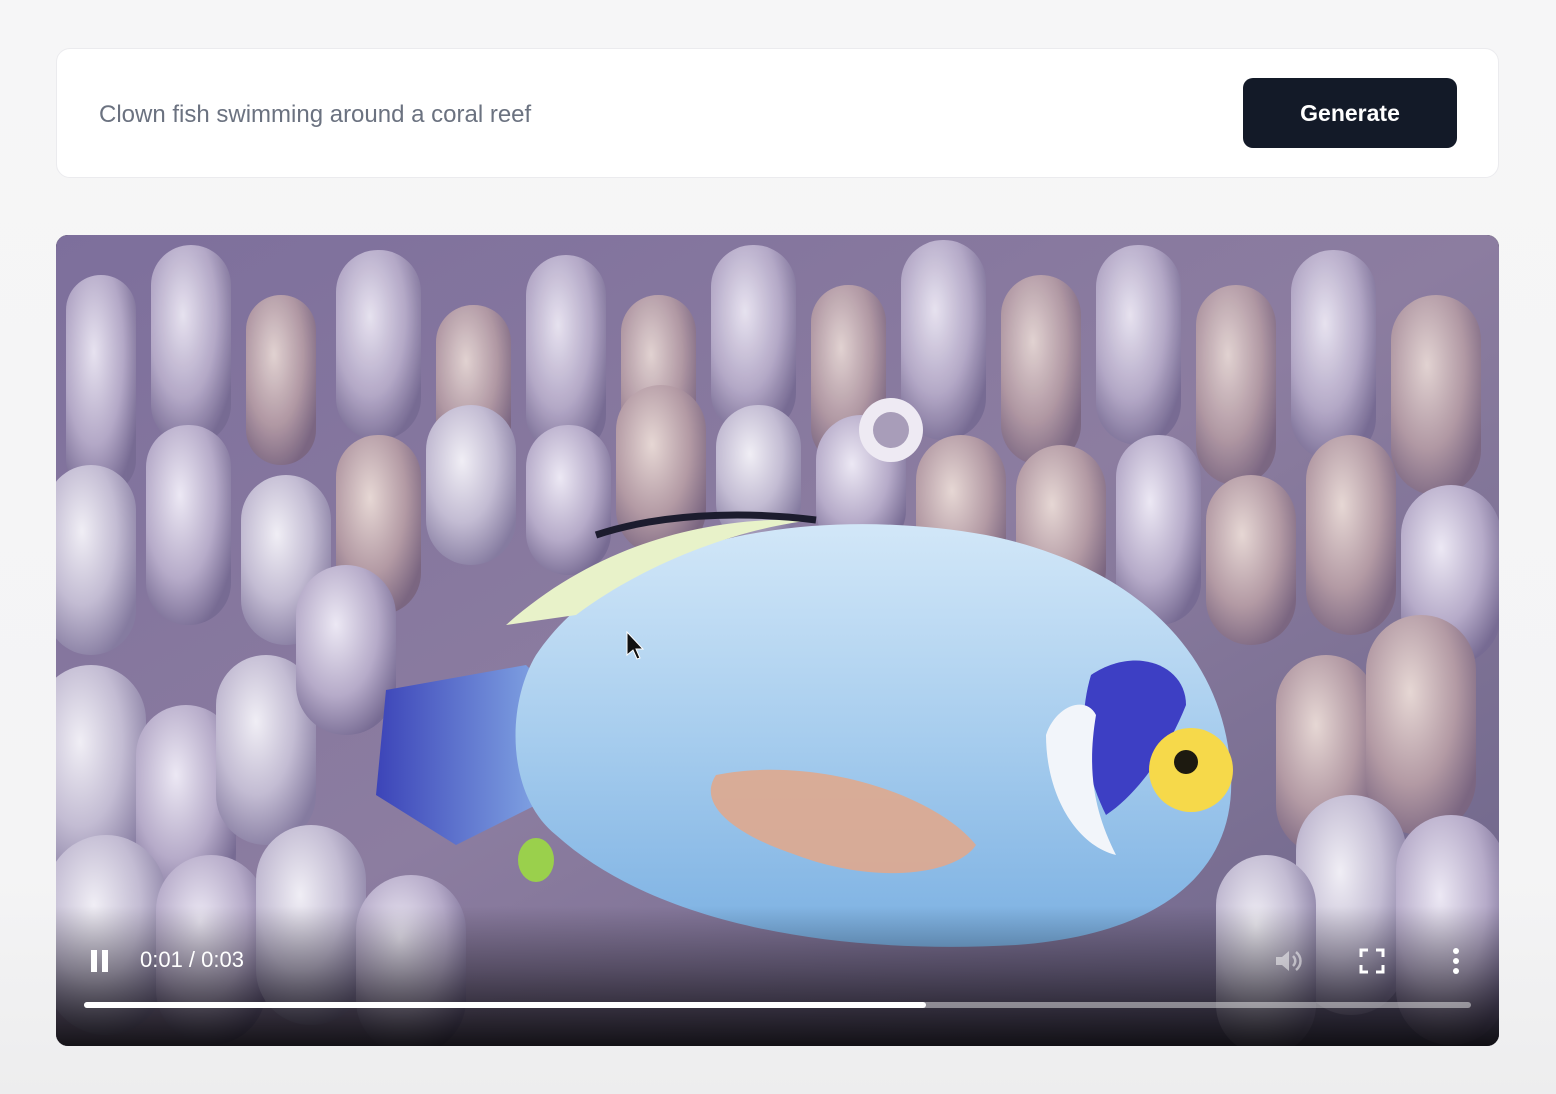  Describe the element at coordinates (192, 959) in the screenshot. I see `time-display: 0:01 / 0:03` at that location.